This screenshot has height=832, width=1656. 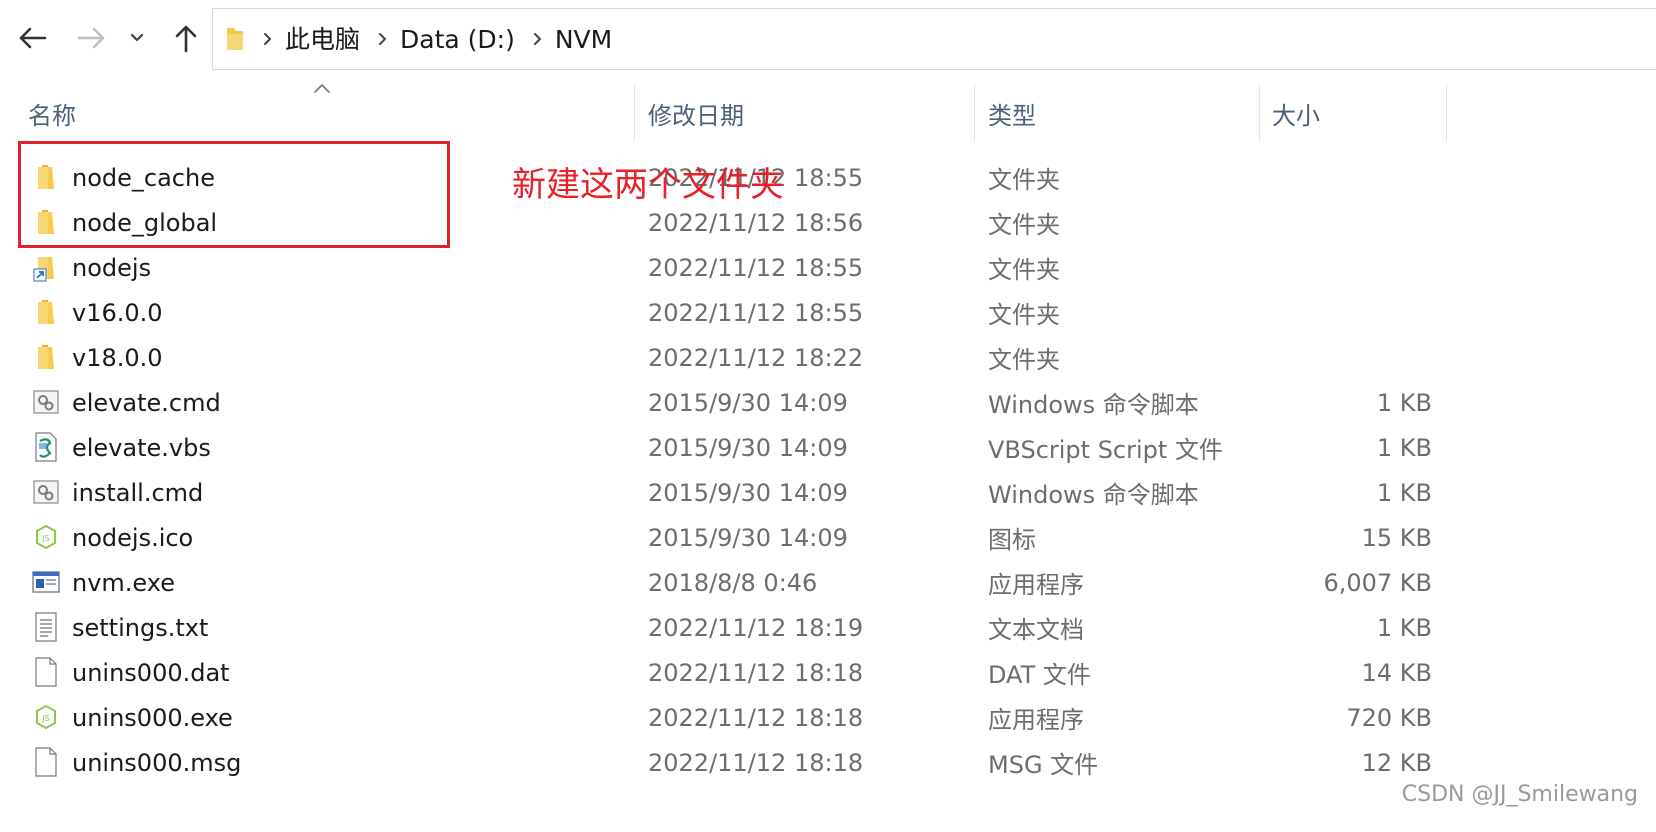 What do you see at coordinates (756, 627) in the screenshot?
I see `file-date: 2022/11/12 18:19` at bounding box center [756, 627].